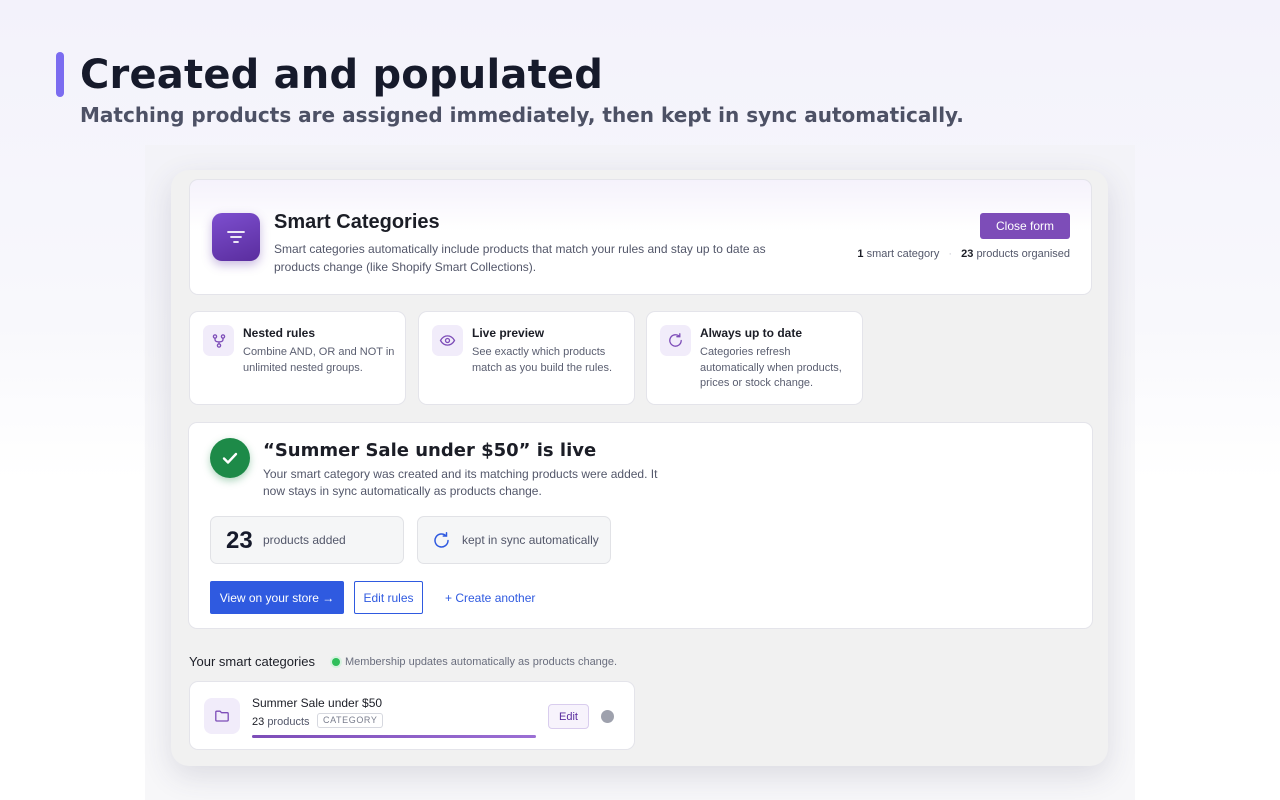 Image resolution: width=1280 pixels, height=800 pixels. I want to click on folder-icon, so click(222, 716).